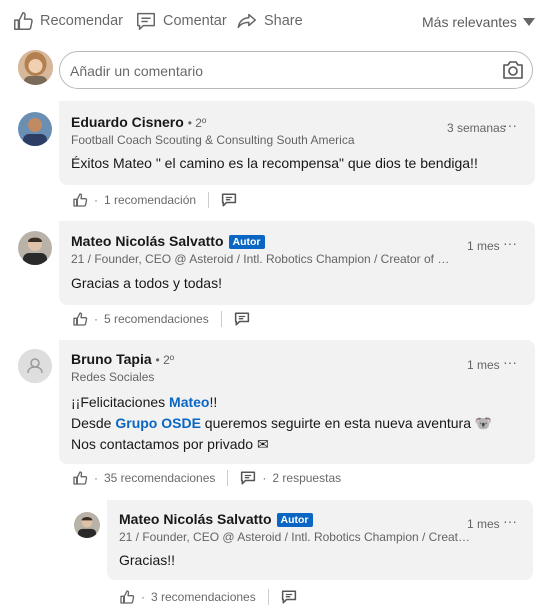  Describe the element at coordinates (513, 70) in the screenshot. I see `camera-icon` at that location.